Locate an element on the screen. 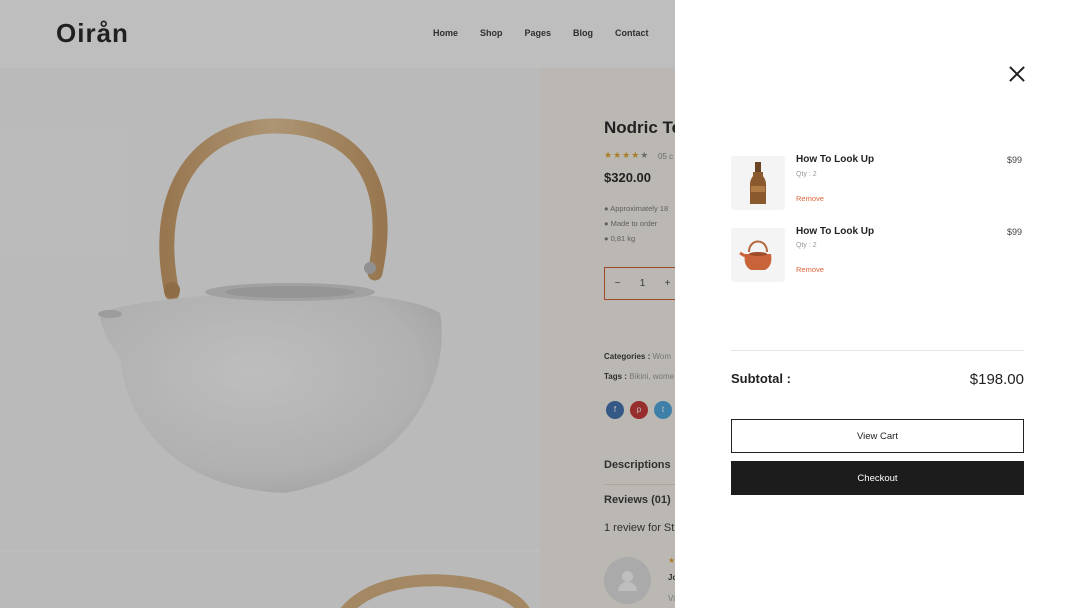 This screenshot has width=1080, height=608. subtotal-value: $198.00 is located at coordinates (996, 379).